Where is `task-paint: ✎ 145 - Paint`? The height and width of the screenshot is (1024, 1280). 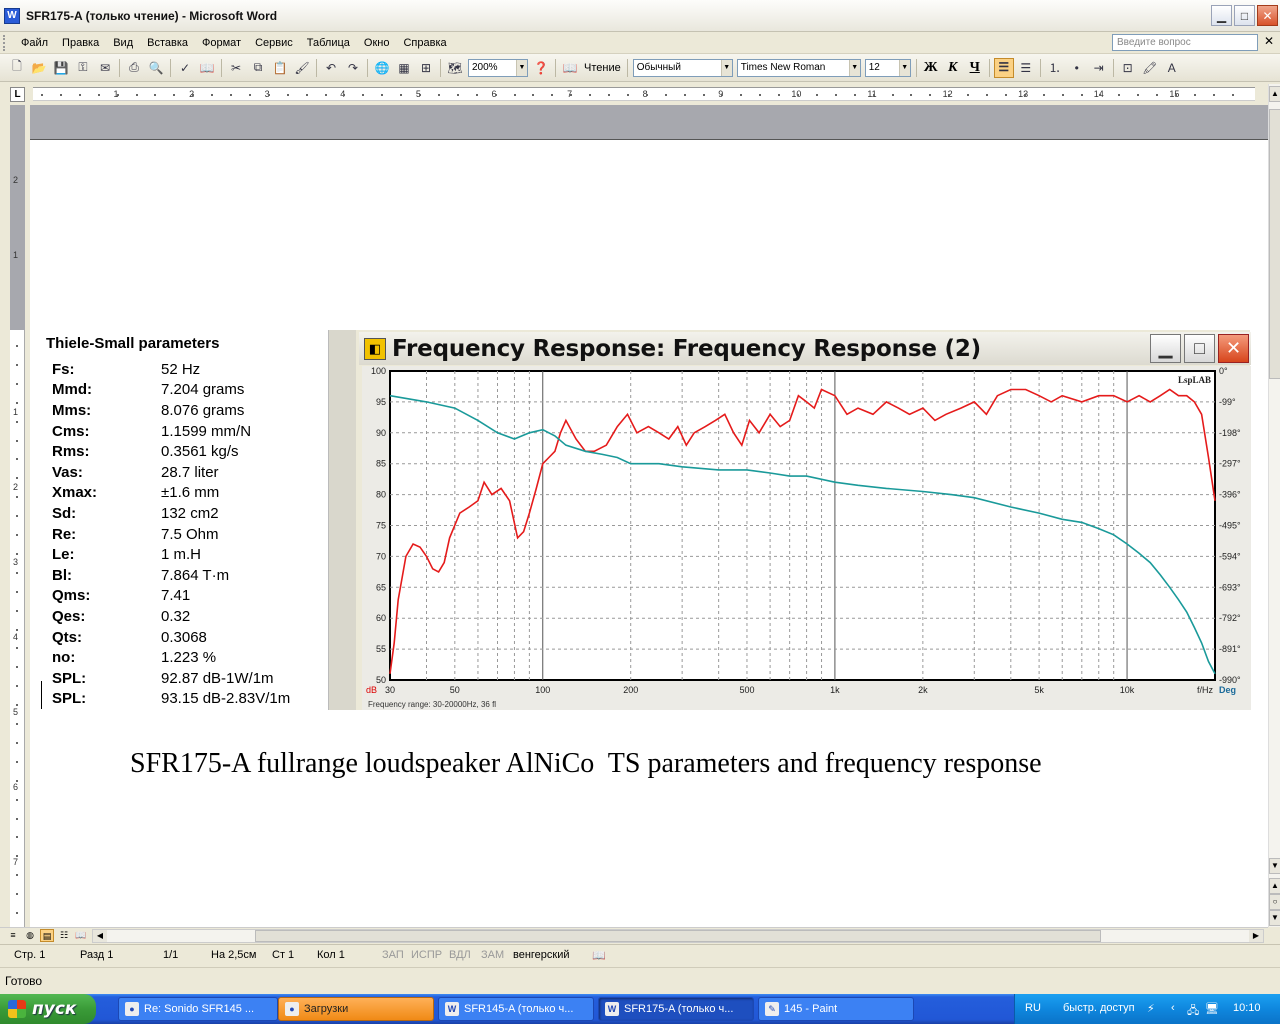
task-paint: ✎ 145 - Paint is located at coordinates (836, 1009).